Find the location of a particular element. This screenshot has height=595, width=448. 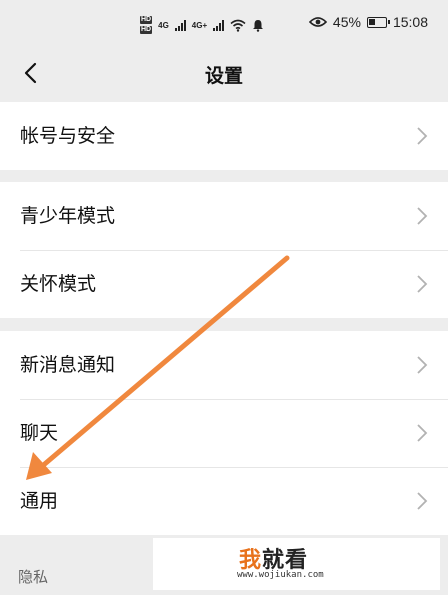

menu-item-teen-mode: 青少年模式 is located at coordinates (224, 216).